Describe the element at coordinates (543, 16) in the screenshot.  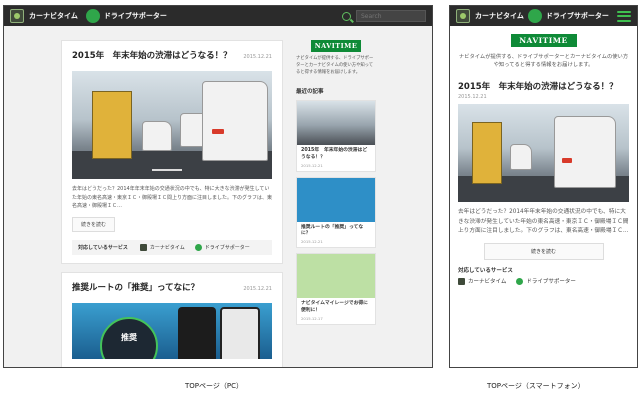
I see `sp-header-bar: カーナビタイム ドライブサポーター` at that location.